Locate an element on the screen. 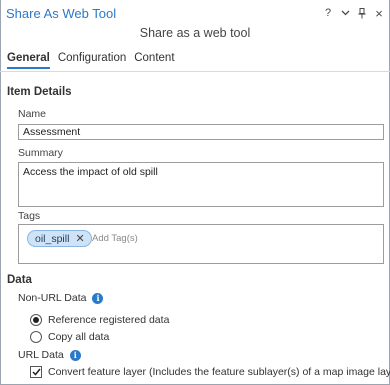 The width and height of the screenshot is (390, 385). window-title: Share As Web Tool is located at coordinates (61, 13).